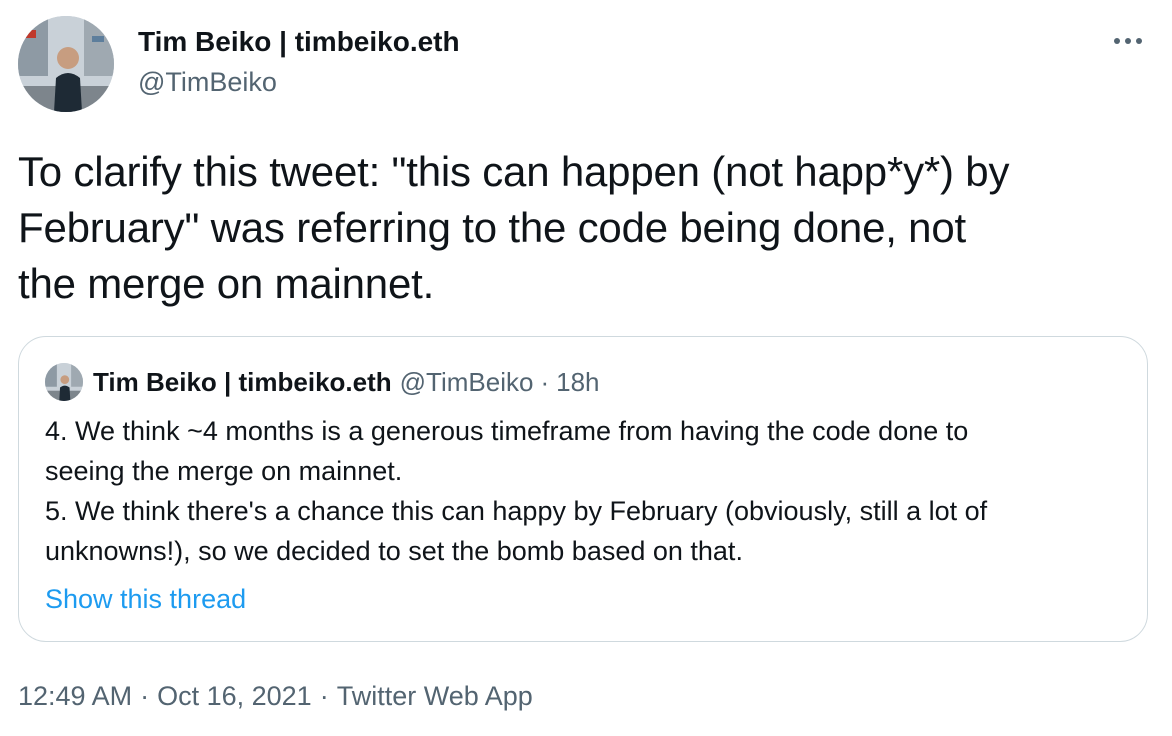  I want to click on more-horizontal-icon, so click(1117, 41).